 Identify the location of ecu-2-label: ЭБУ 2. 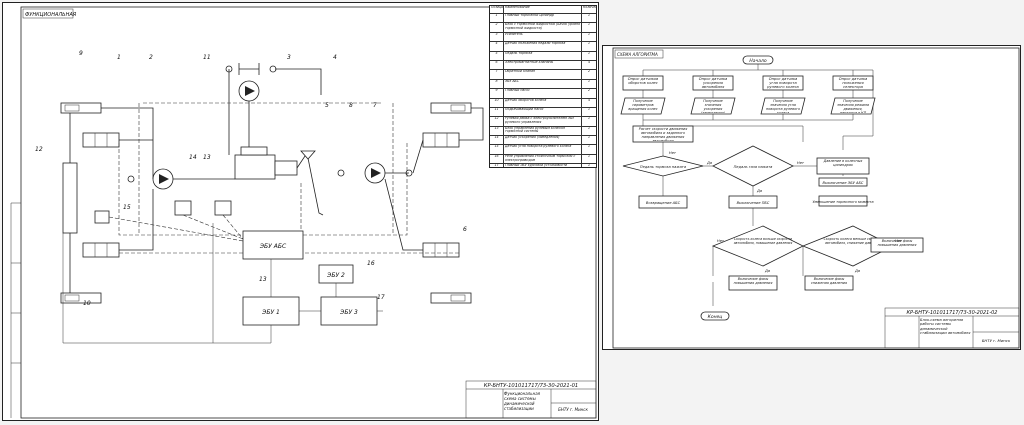
(335, 275).